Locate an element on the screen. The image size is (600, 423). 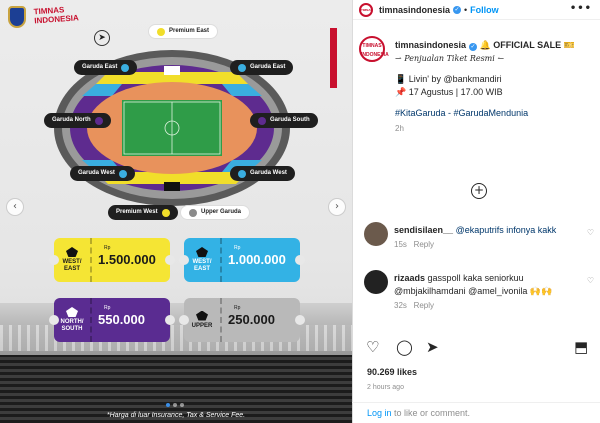
zone-garuda-west-right: Garuda West is located at coordinates (262, 173).